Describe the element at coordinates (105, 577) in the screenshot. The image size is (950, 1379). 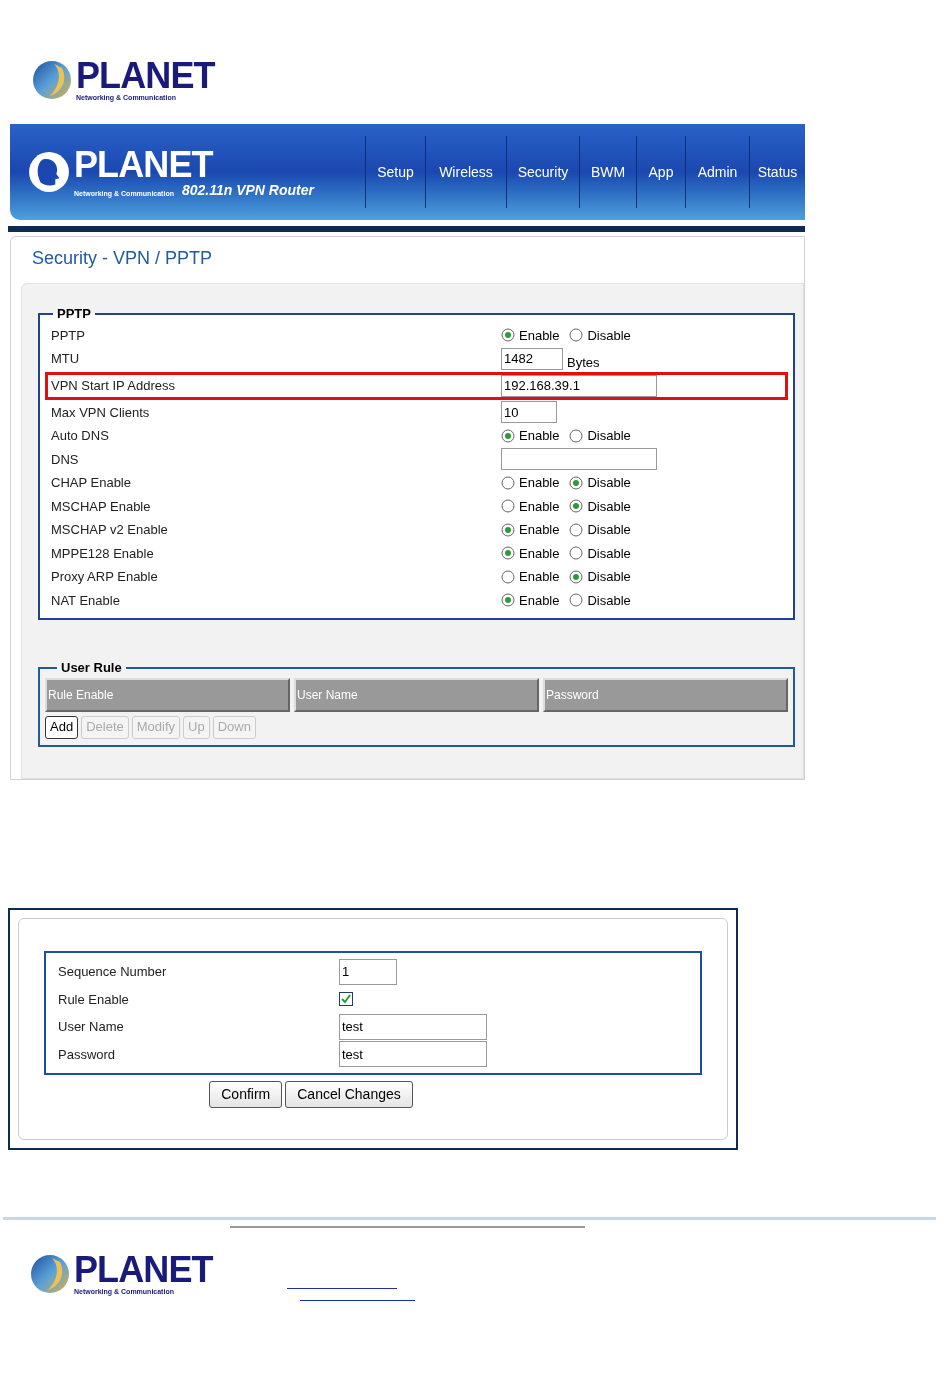
I see `field-label: Proxy ARP Enable` at that location.